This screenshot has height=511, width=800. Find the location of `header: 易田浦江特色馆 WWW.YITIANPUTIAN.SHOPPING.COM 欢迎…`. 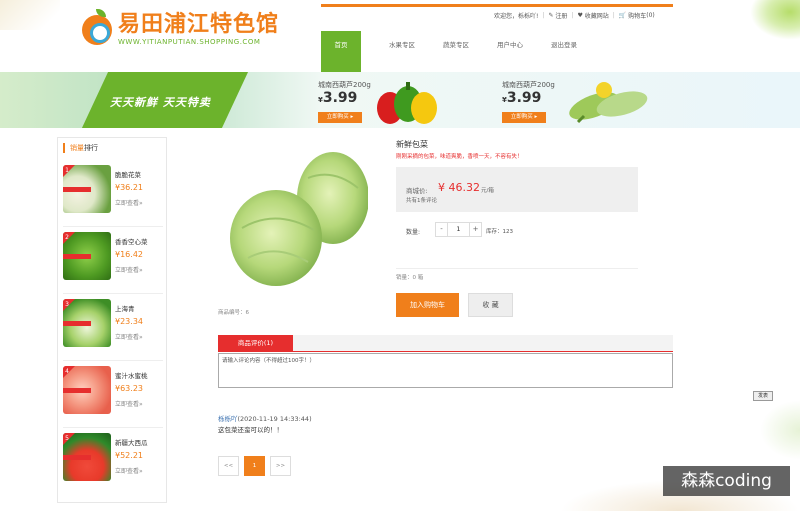

header: 易田浦江特色馆 WWW.YITIANPUTIAN.SHOPPING.COM 欢迎… is located at coordinates (400, 36).